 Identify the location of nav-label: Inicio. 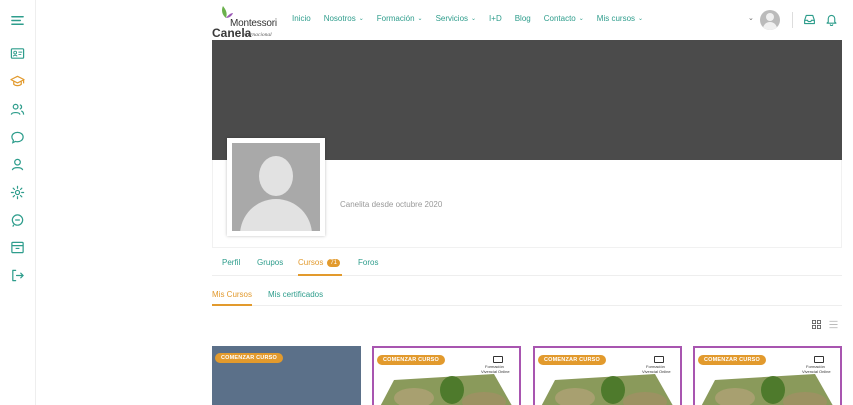
(301, 18).